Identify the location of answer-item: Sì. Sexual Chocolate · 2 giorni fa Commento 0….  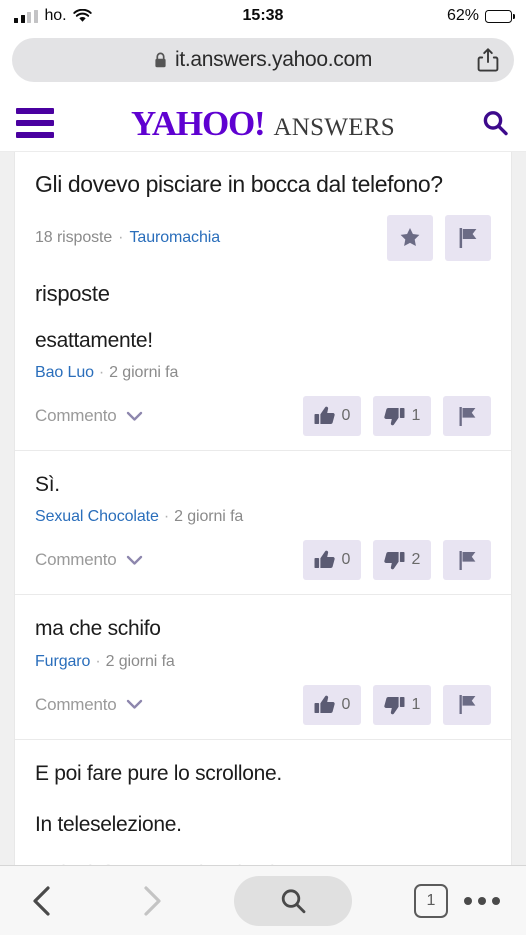
(263, 523).